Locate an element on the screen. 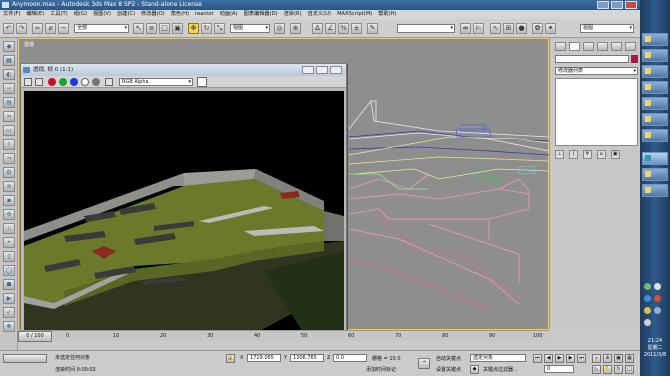  utilities-tab-icon is located at coordinates (630, 46).